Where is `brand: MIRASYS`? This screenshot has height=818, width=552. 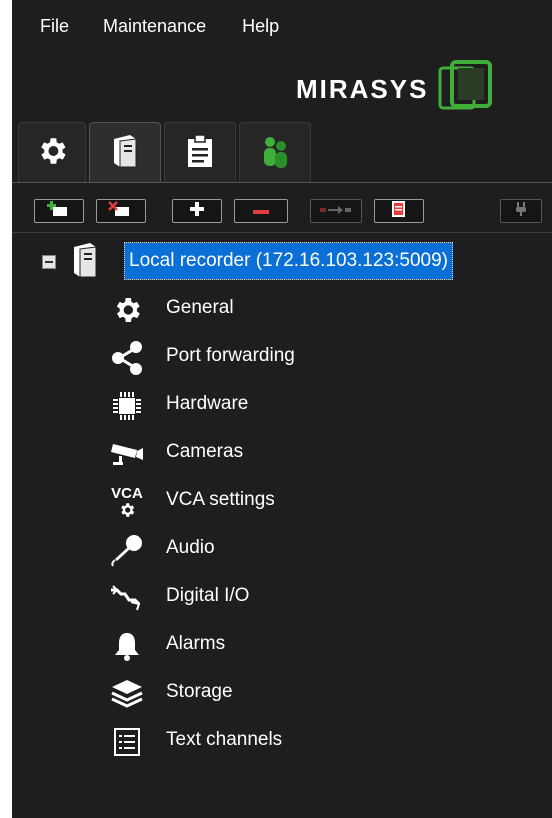 brand: MIRASYS is located at coordinates (395, 89).